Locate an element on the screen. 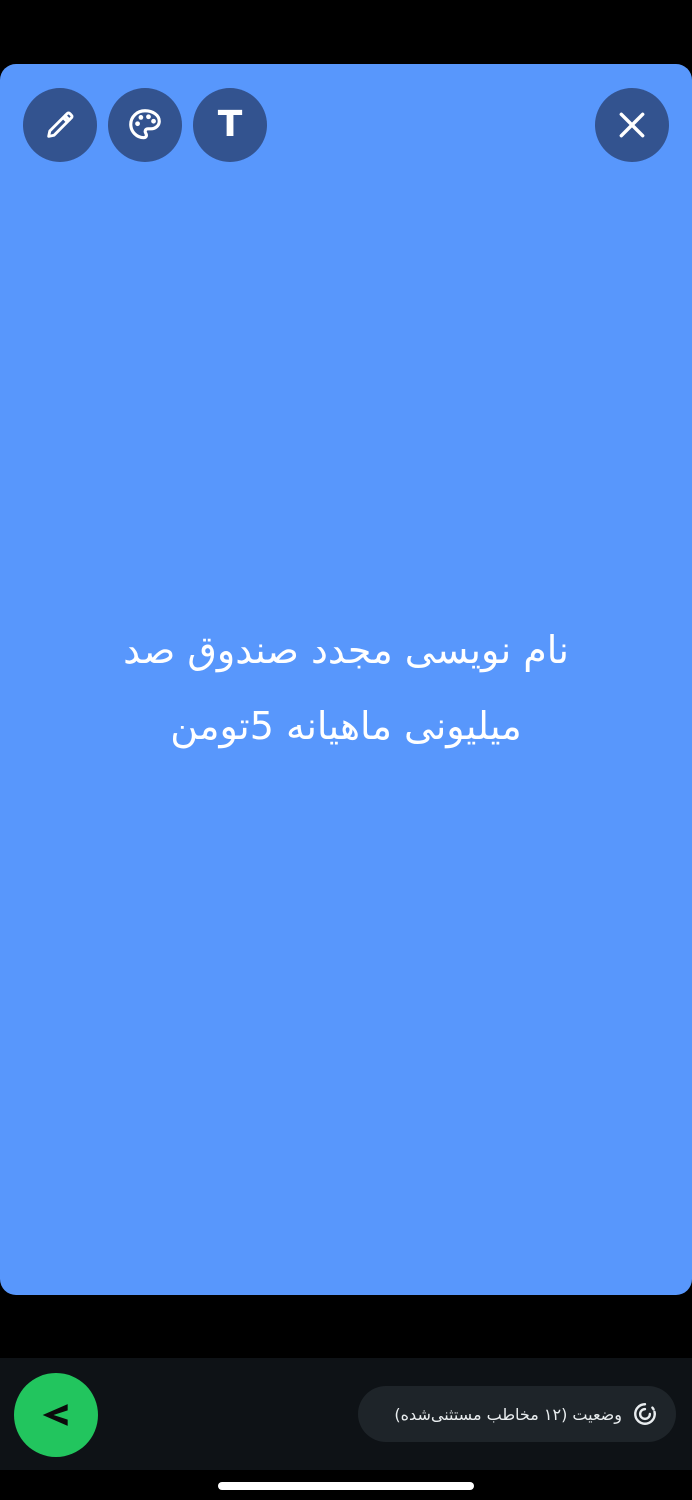 The height and width of the screenshot is (1500, 692). close-button is located at coordinates (632, 125).